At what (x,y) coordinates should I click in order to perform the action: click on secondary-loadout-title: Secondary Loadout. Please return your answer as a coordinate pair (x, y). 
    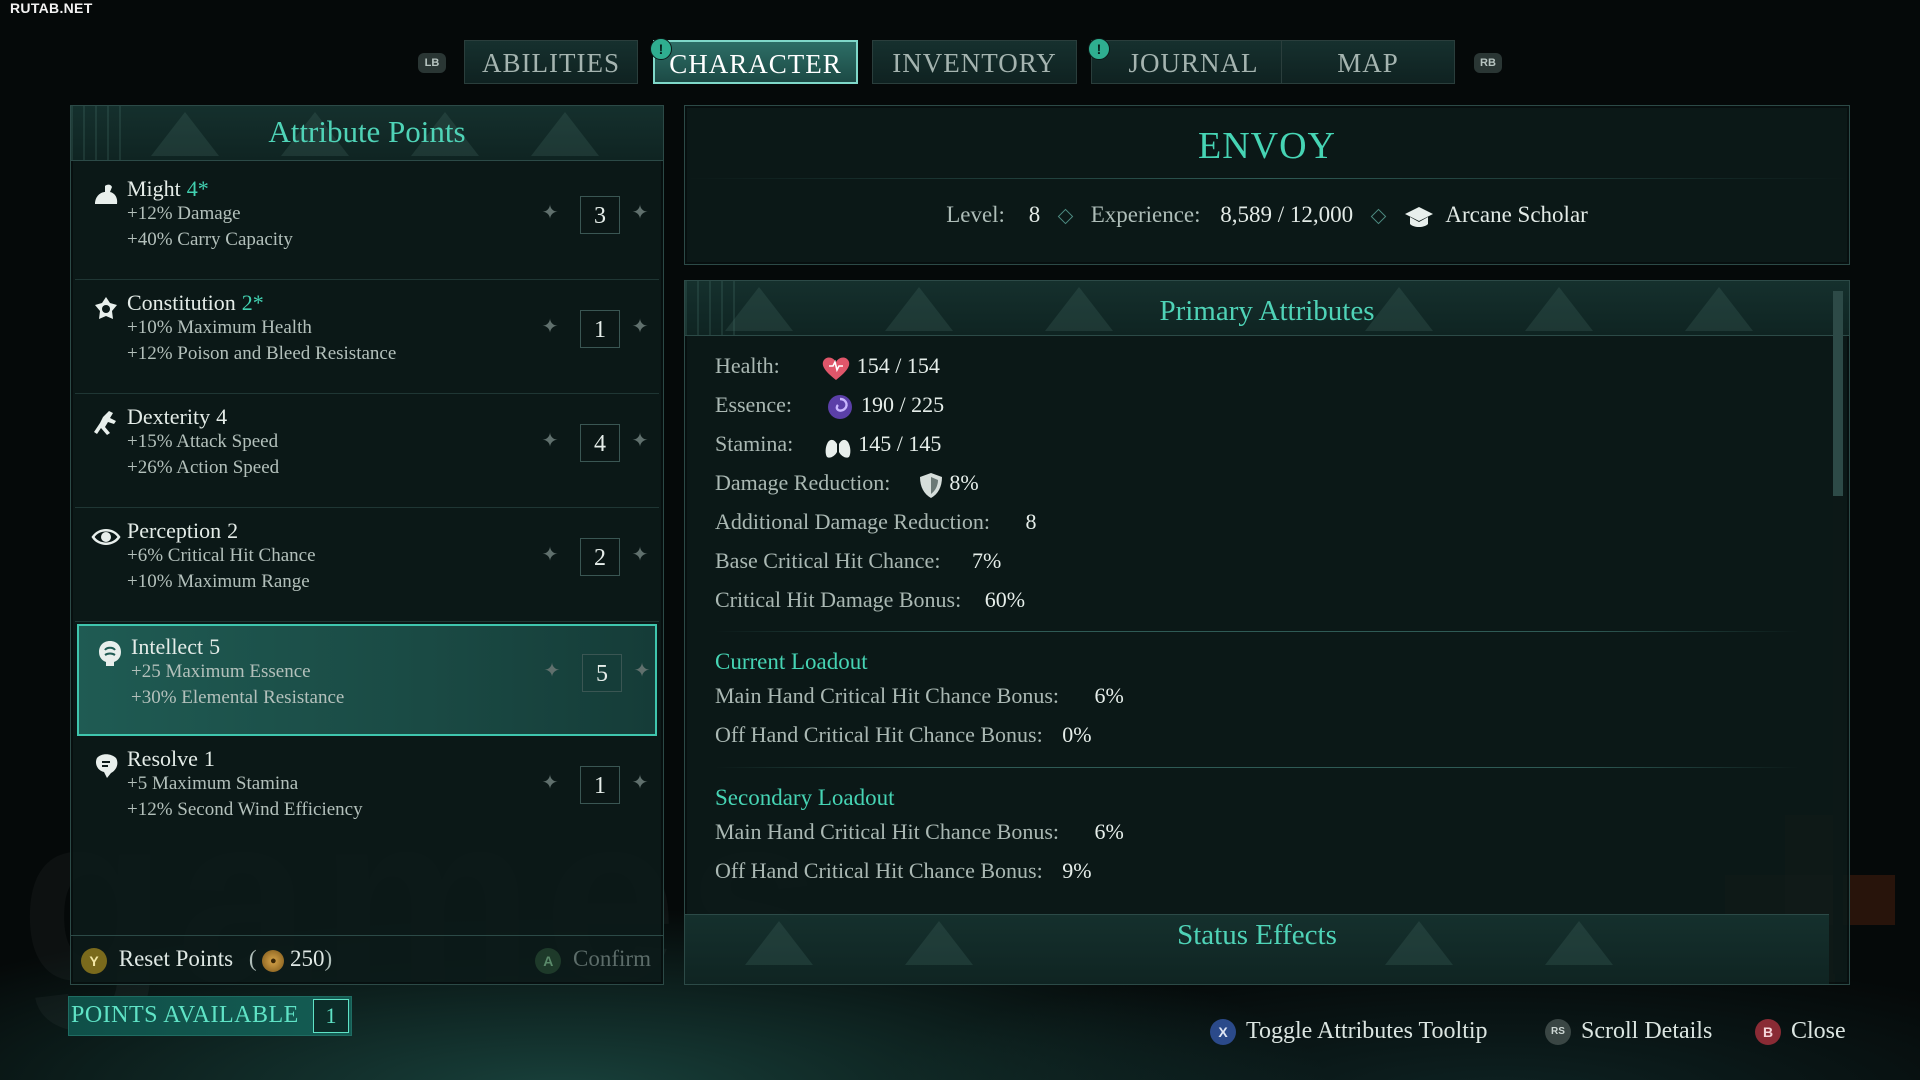
    Looking at the image, I should click on (805, 797).